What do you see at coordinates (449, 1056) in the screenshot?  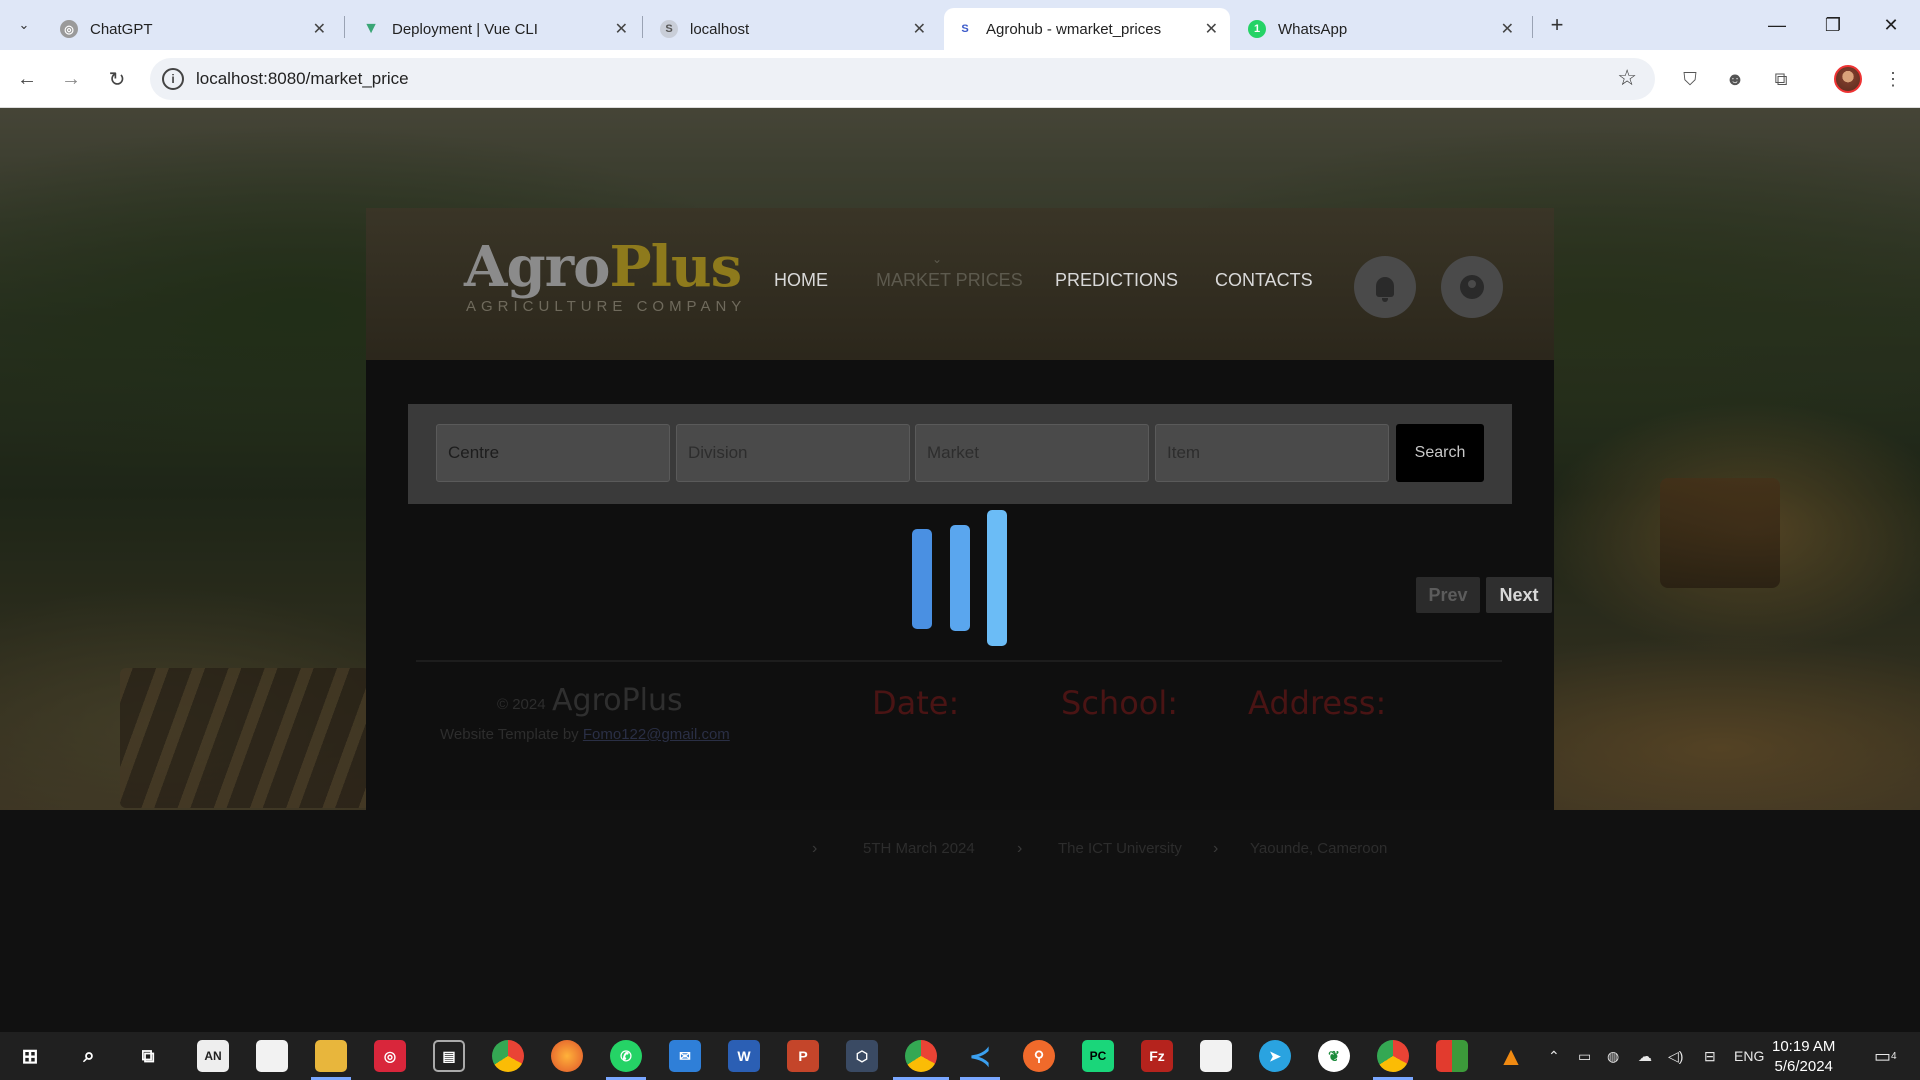 I see `calculator-icon: ▤` at bounding box center [449, 1056].